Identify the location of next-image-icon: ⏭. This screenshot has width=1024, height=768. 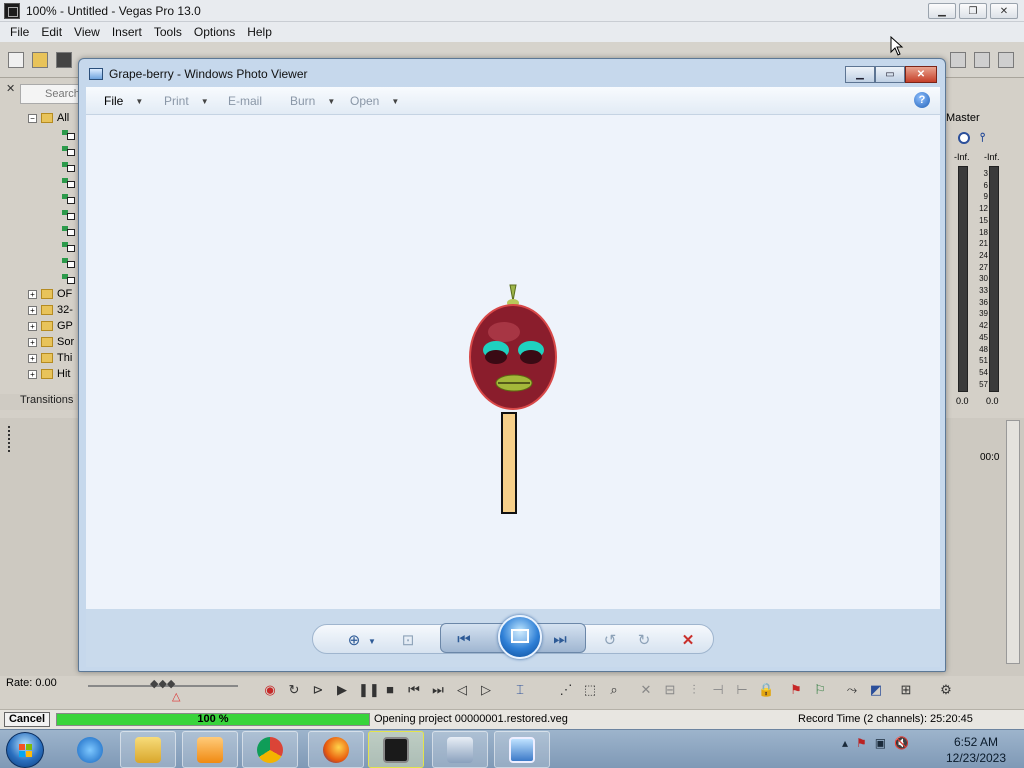
(560, 639).